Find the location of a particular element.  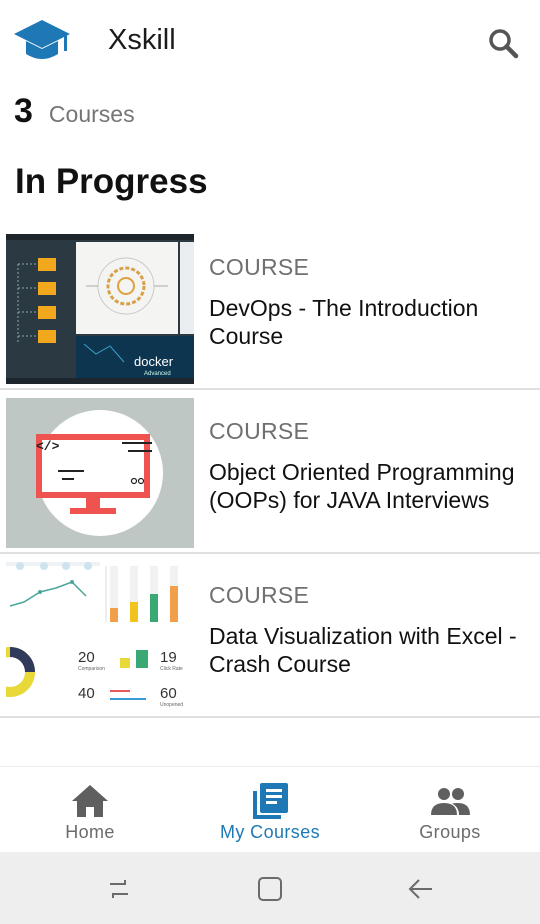

thumb-stat-value: 19 is located at coordinates (168, 657).